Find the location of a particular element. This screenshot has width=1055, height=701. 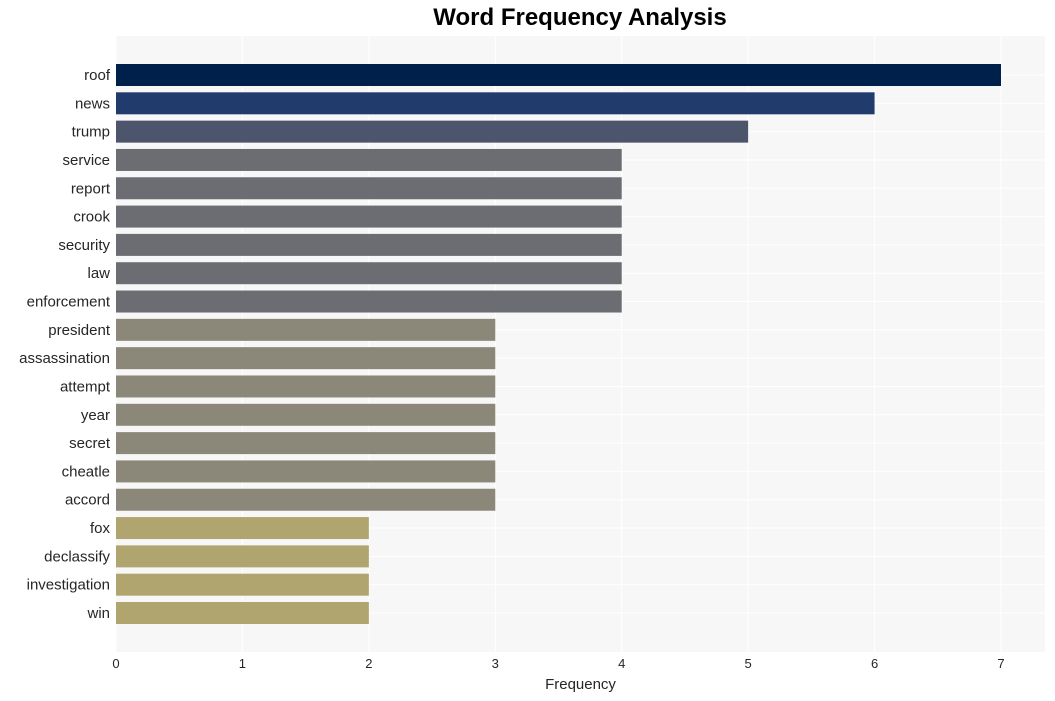

bar-investigation is located at coordinates (242, 584).